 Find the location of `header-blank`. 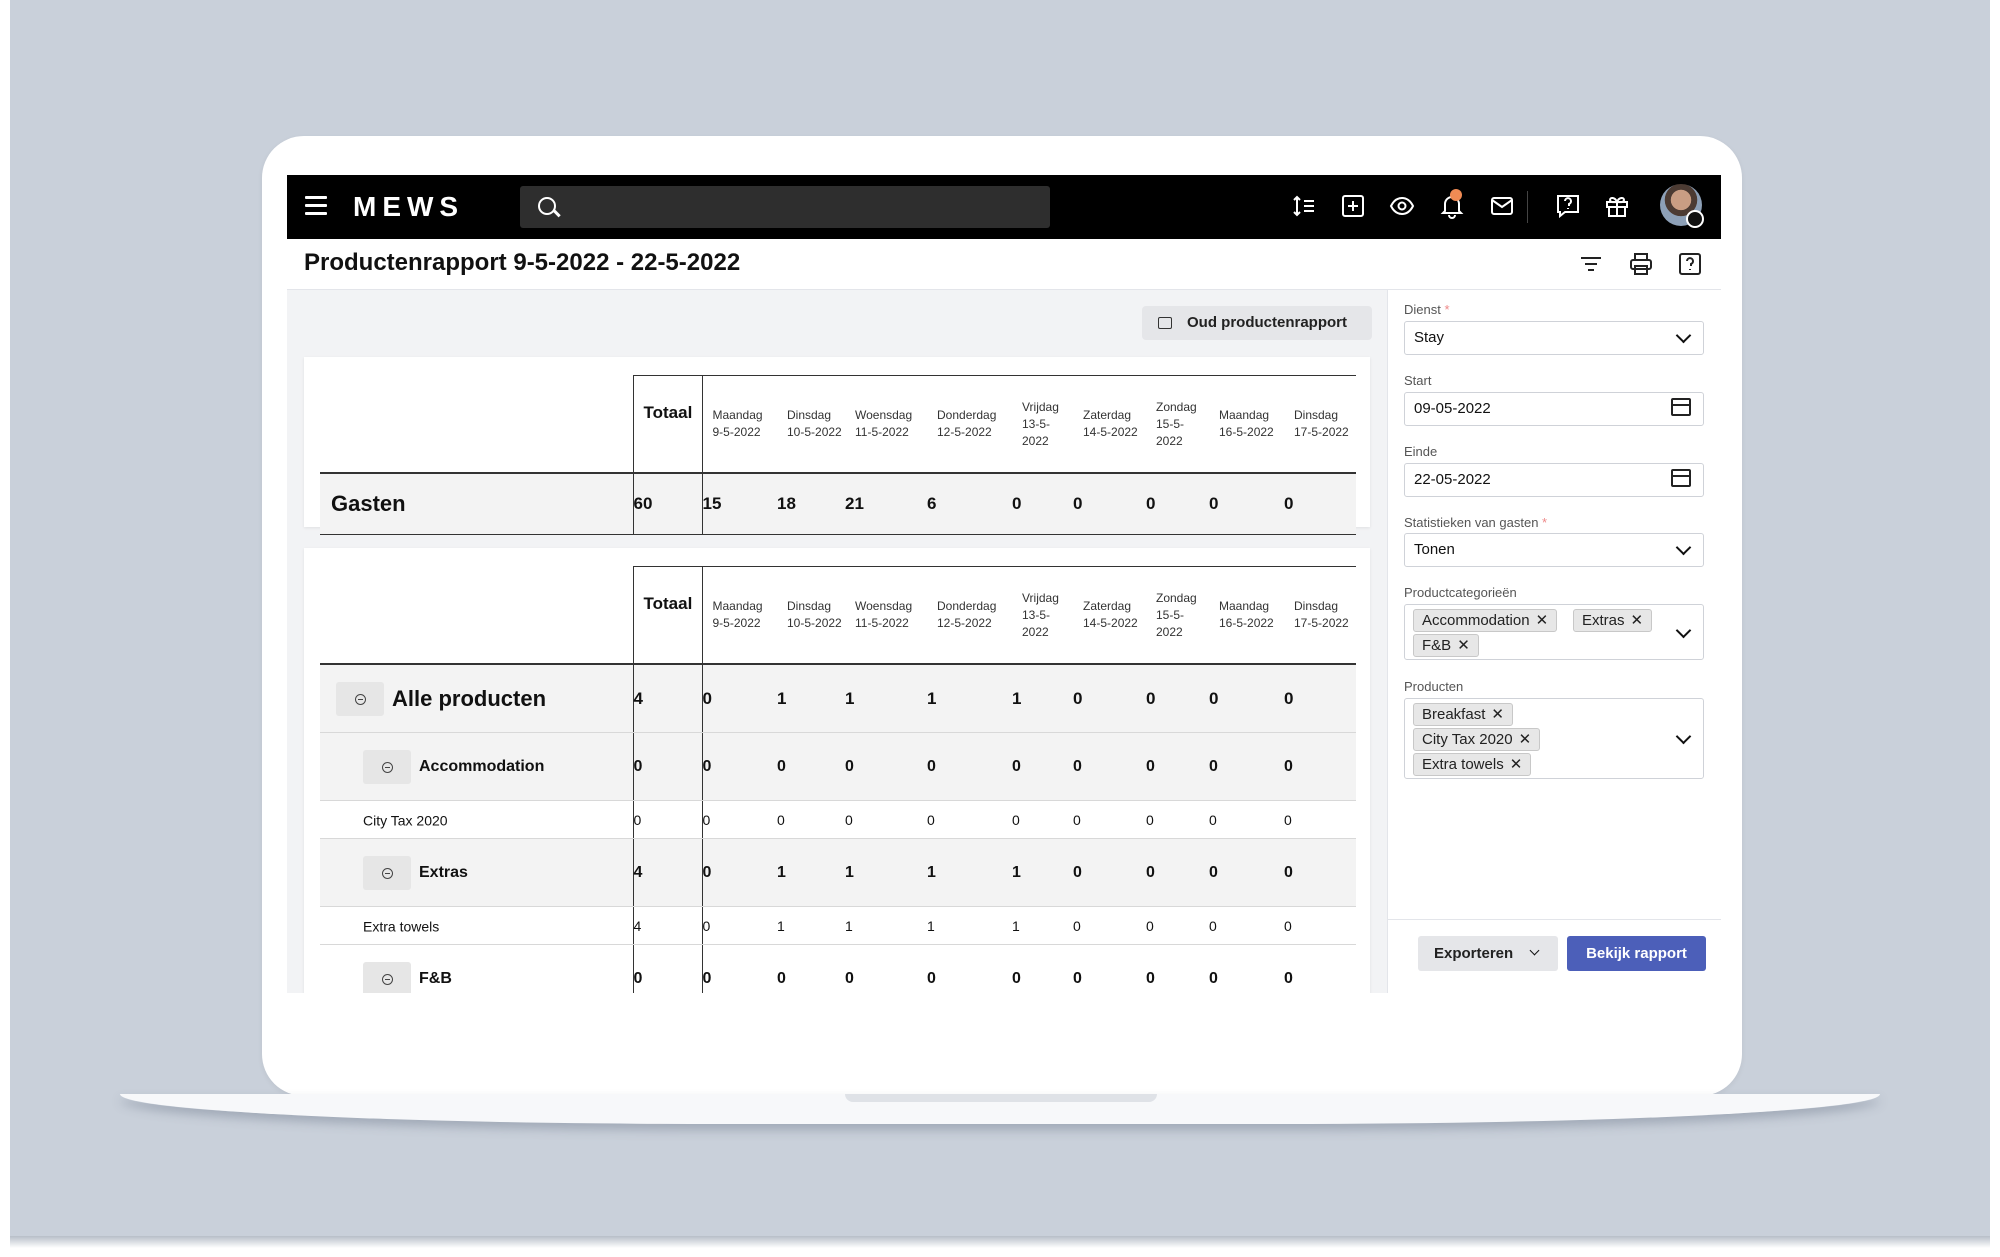

header-blank is located at coordinates (476, 424).